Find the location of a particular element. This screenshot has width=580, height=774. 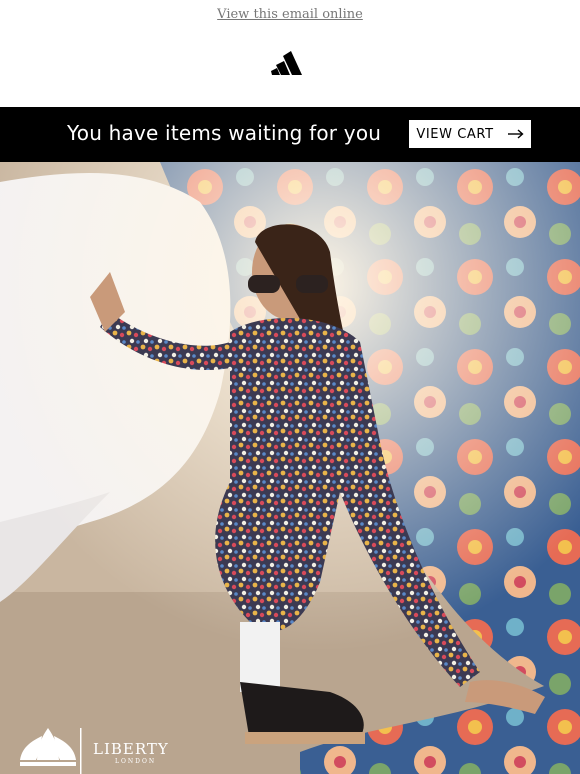

brand-header is located at coordinates (290, 64).